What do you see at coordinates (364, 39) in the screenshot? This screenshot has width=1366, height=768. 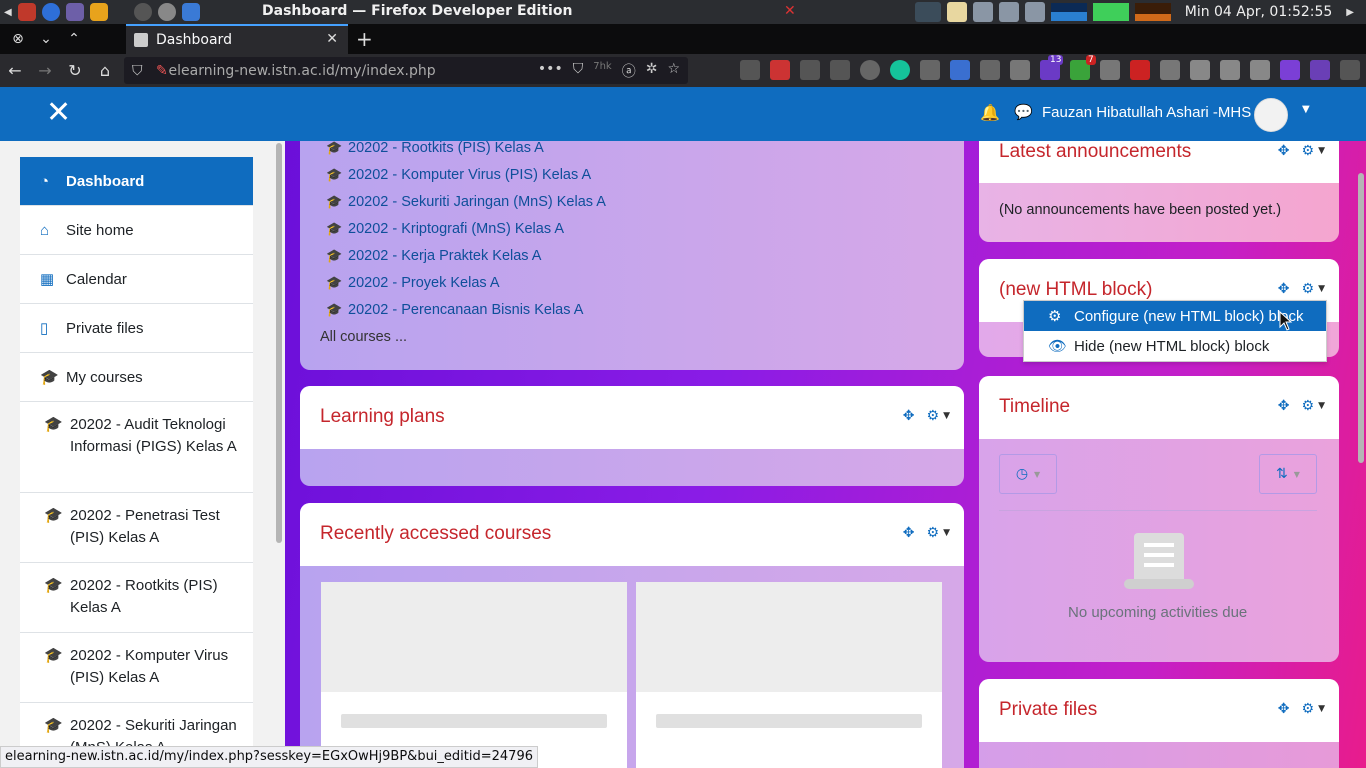 I see `new-tab-icon: +` at bounding box center [364, 39].